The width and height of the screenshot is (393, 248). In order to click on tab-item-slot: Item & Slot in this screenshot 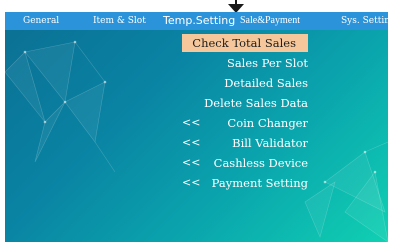, I will do `click(119, 21)`.